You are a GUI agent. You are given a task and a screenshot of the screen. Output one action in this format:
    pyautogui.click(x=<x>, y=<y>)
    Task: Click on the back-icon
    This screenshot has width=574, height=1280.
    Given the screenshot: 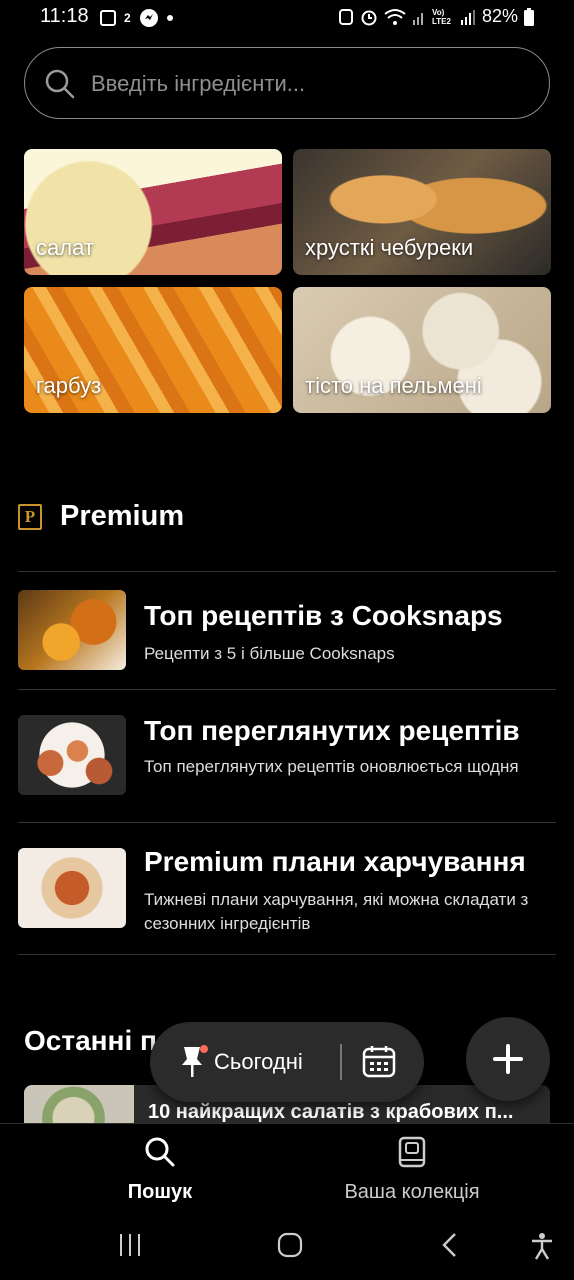 What is the action you would take?
    pyautogui.click(x=450, y=1247)
    